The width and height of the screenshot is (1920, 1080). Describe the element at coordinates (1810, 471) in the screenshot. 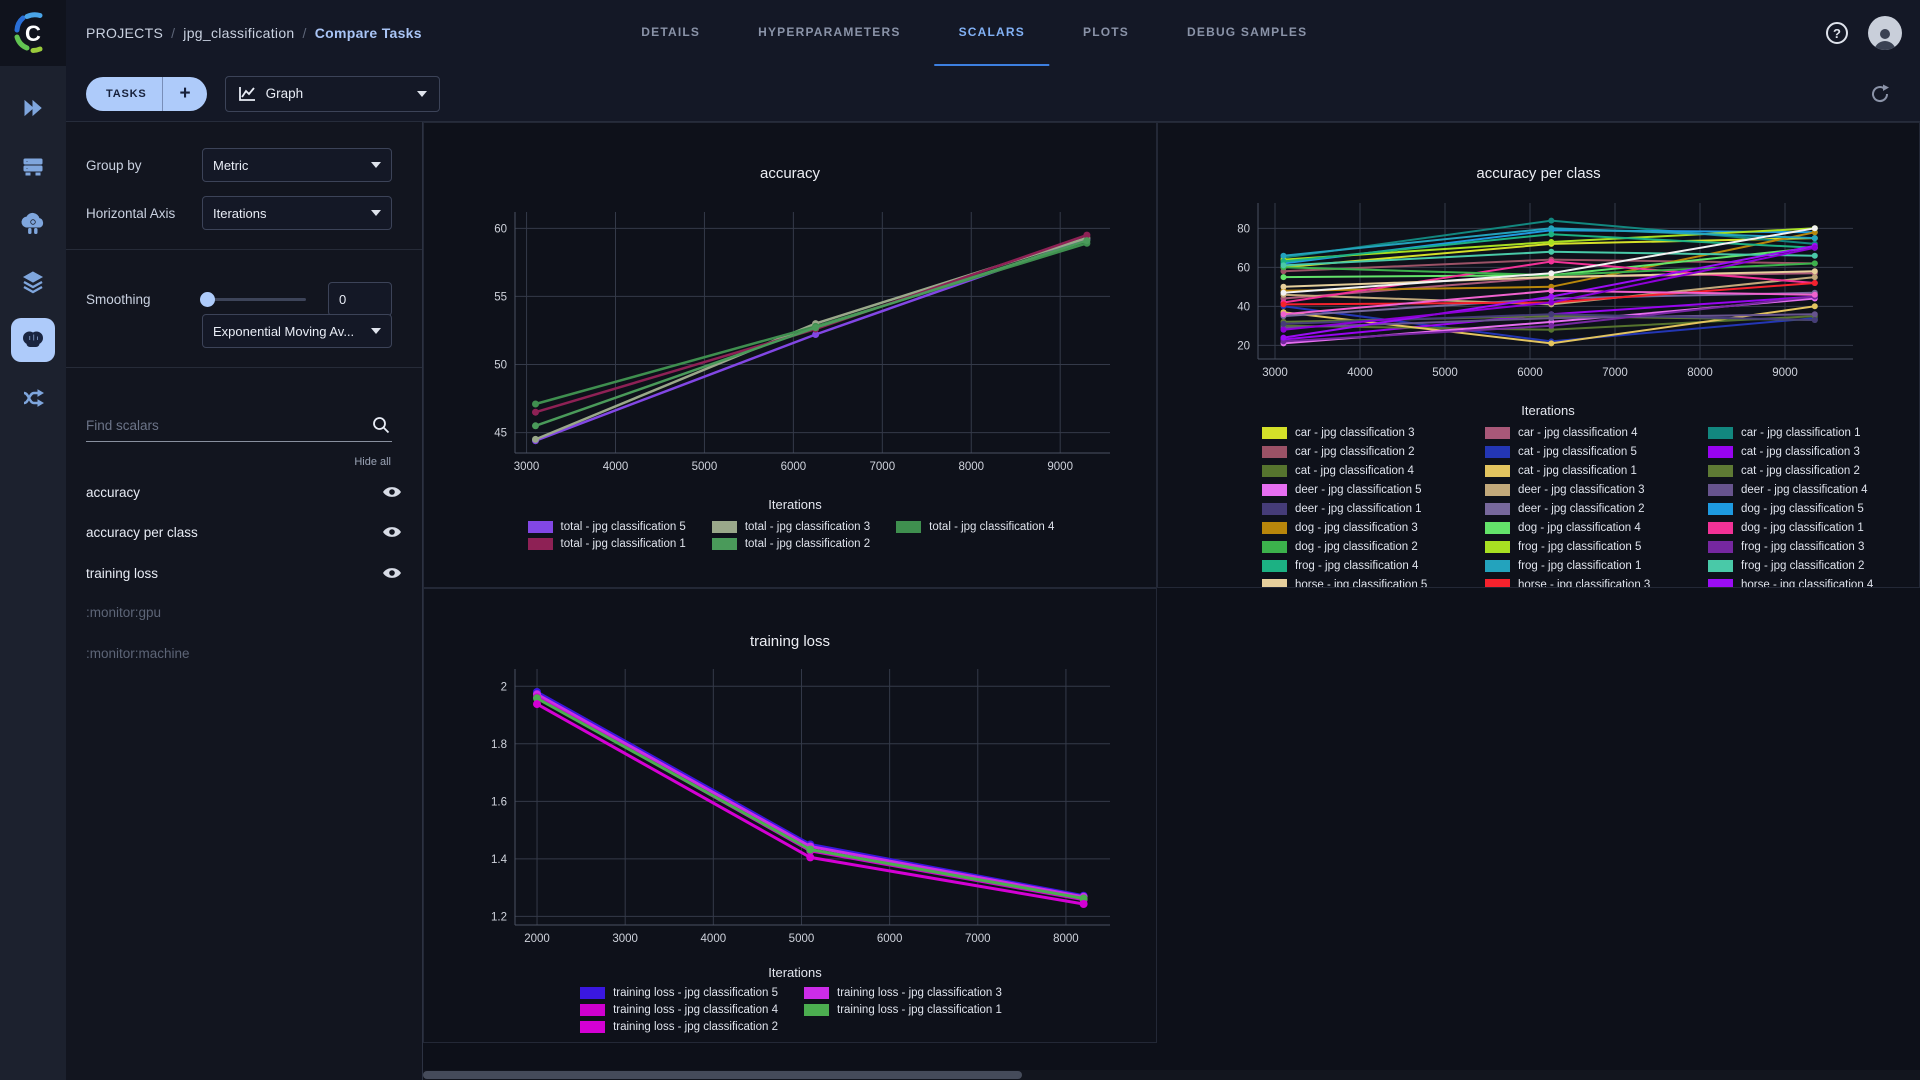

I see `legend-item: cat - jpg classification 2` at that location.